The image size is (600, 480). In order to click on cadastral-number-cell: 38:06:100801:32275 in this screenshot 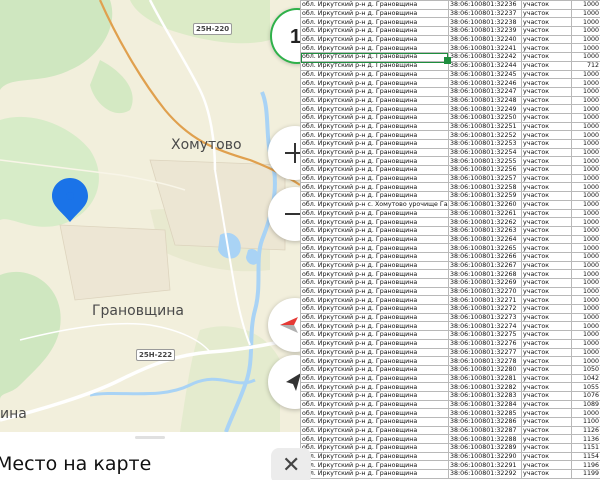, I will do `click(485, 335)`.